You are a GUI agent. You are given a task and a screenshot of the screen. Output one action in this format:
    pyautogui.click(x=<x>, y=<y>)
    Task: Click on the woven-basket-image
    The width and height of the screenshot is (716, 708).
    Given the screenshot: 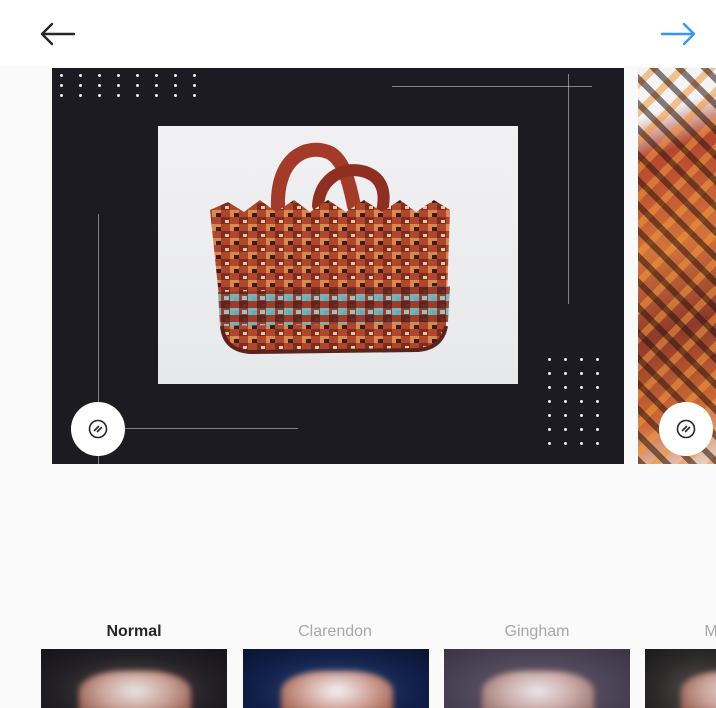 What is the action you would take?
    pyautogui.click(x=330, y=248)
    